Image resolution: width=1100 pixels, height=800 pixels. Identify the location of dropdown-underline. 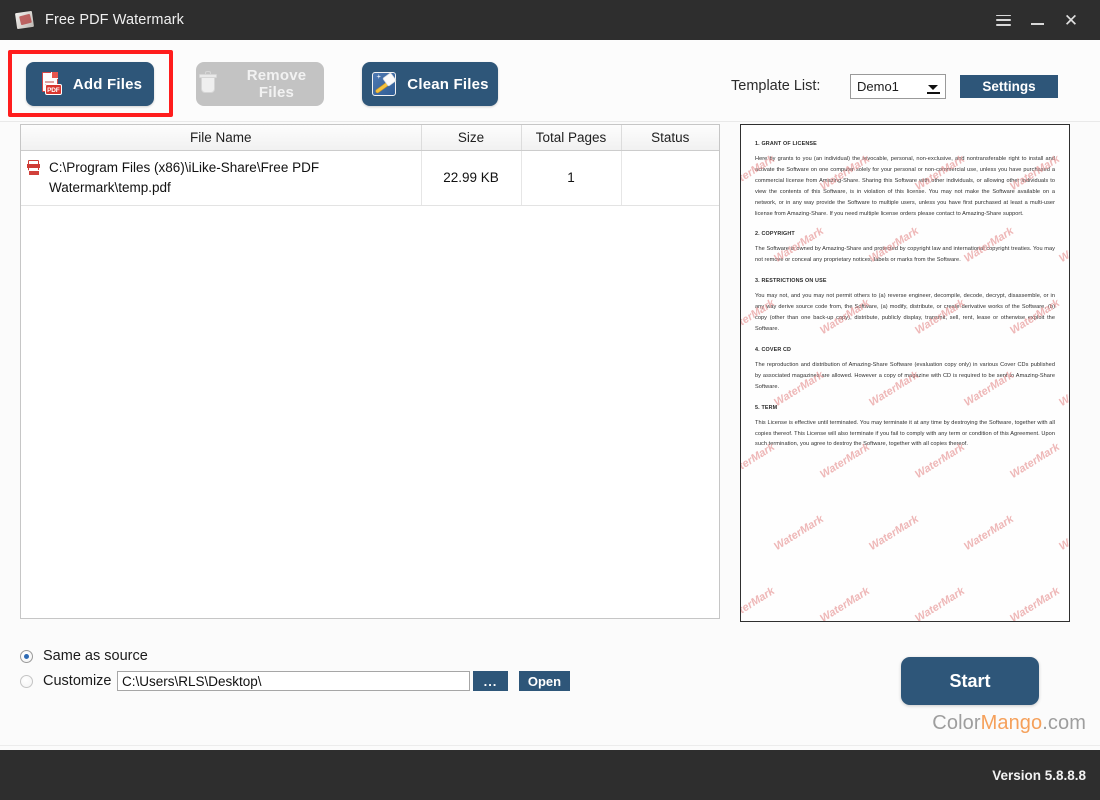
(933, 93).